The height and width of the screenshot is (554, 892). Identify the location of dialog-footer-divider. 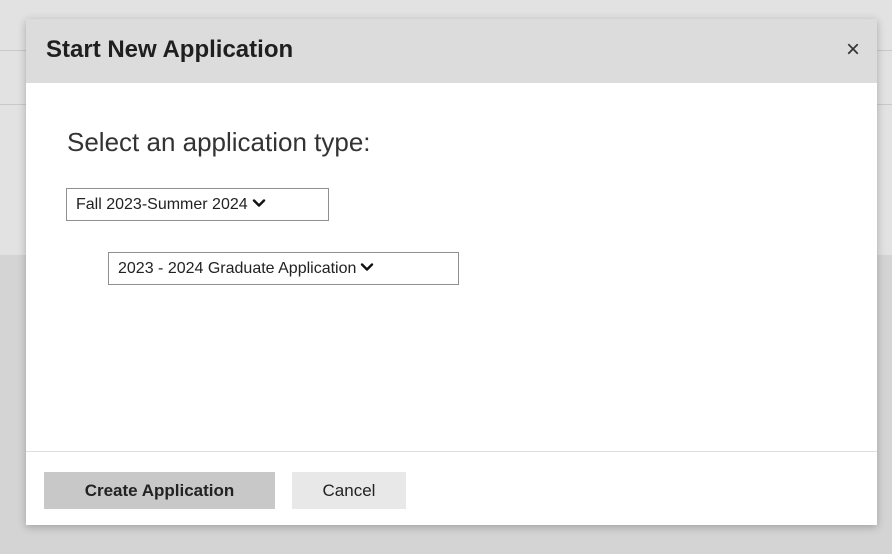
(451, 451).